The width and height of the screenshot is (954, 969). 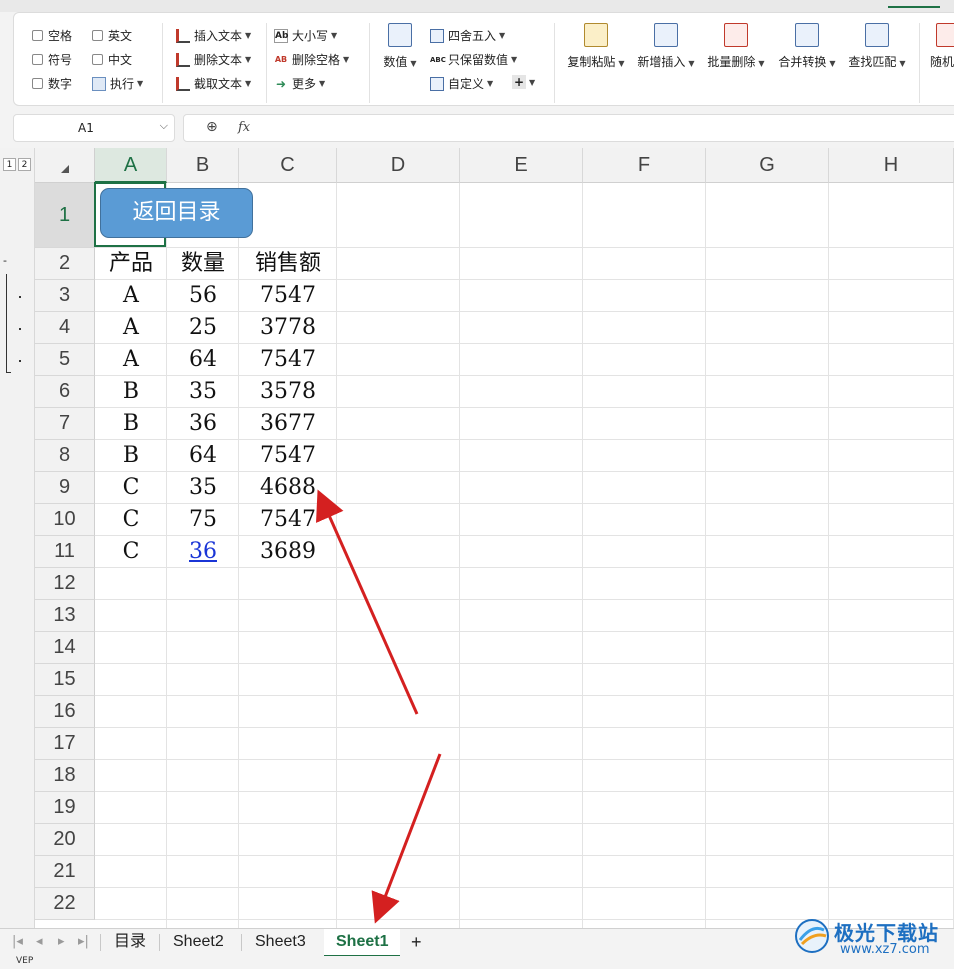 What do you see at coordinates (736, 46) in the screenshot?
I see `batch-delete-button: 批量删除 ▼` at bounding box center [736, 46].